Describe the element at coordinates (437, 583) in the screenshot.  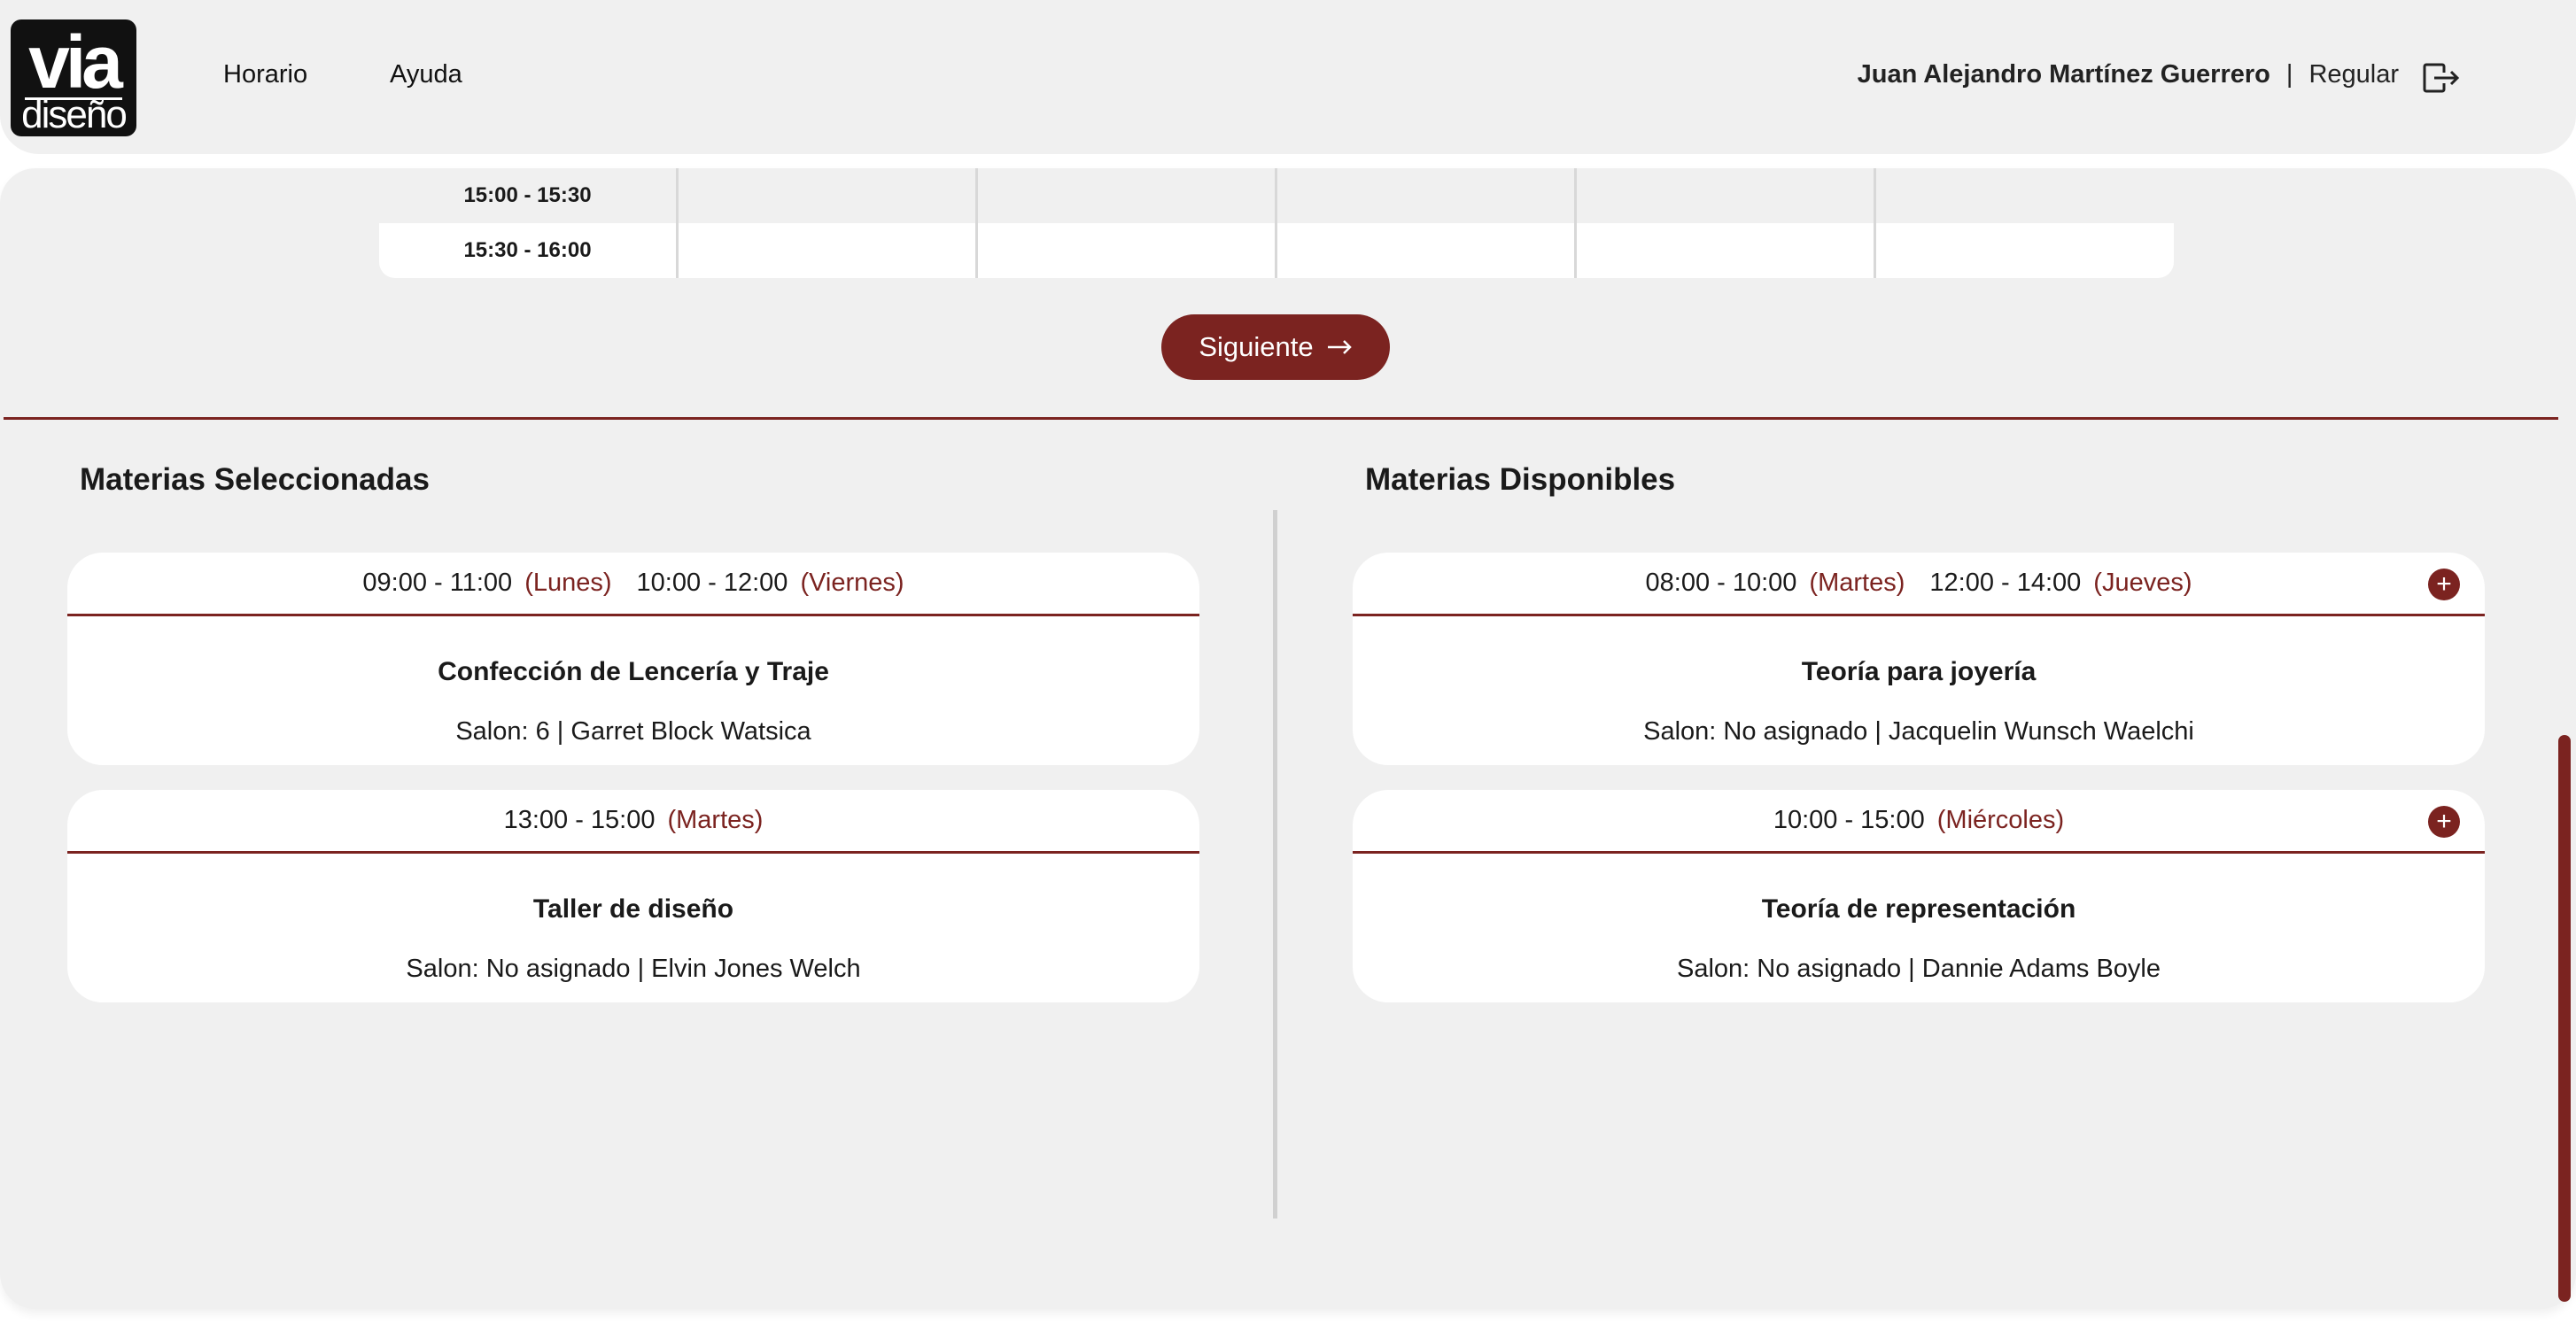
I see `slot-time: 09:00 - 11:00` at that location.